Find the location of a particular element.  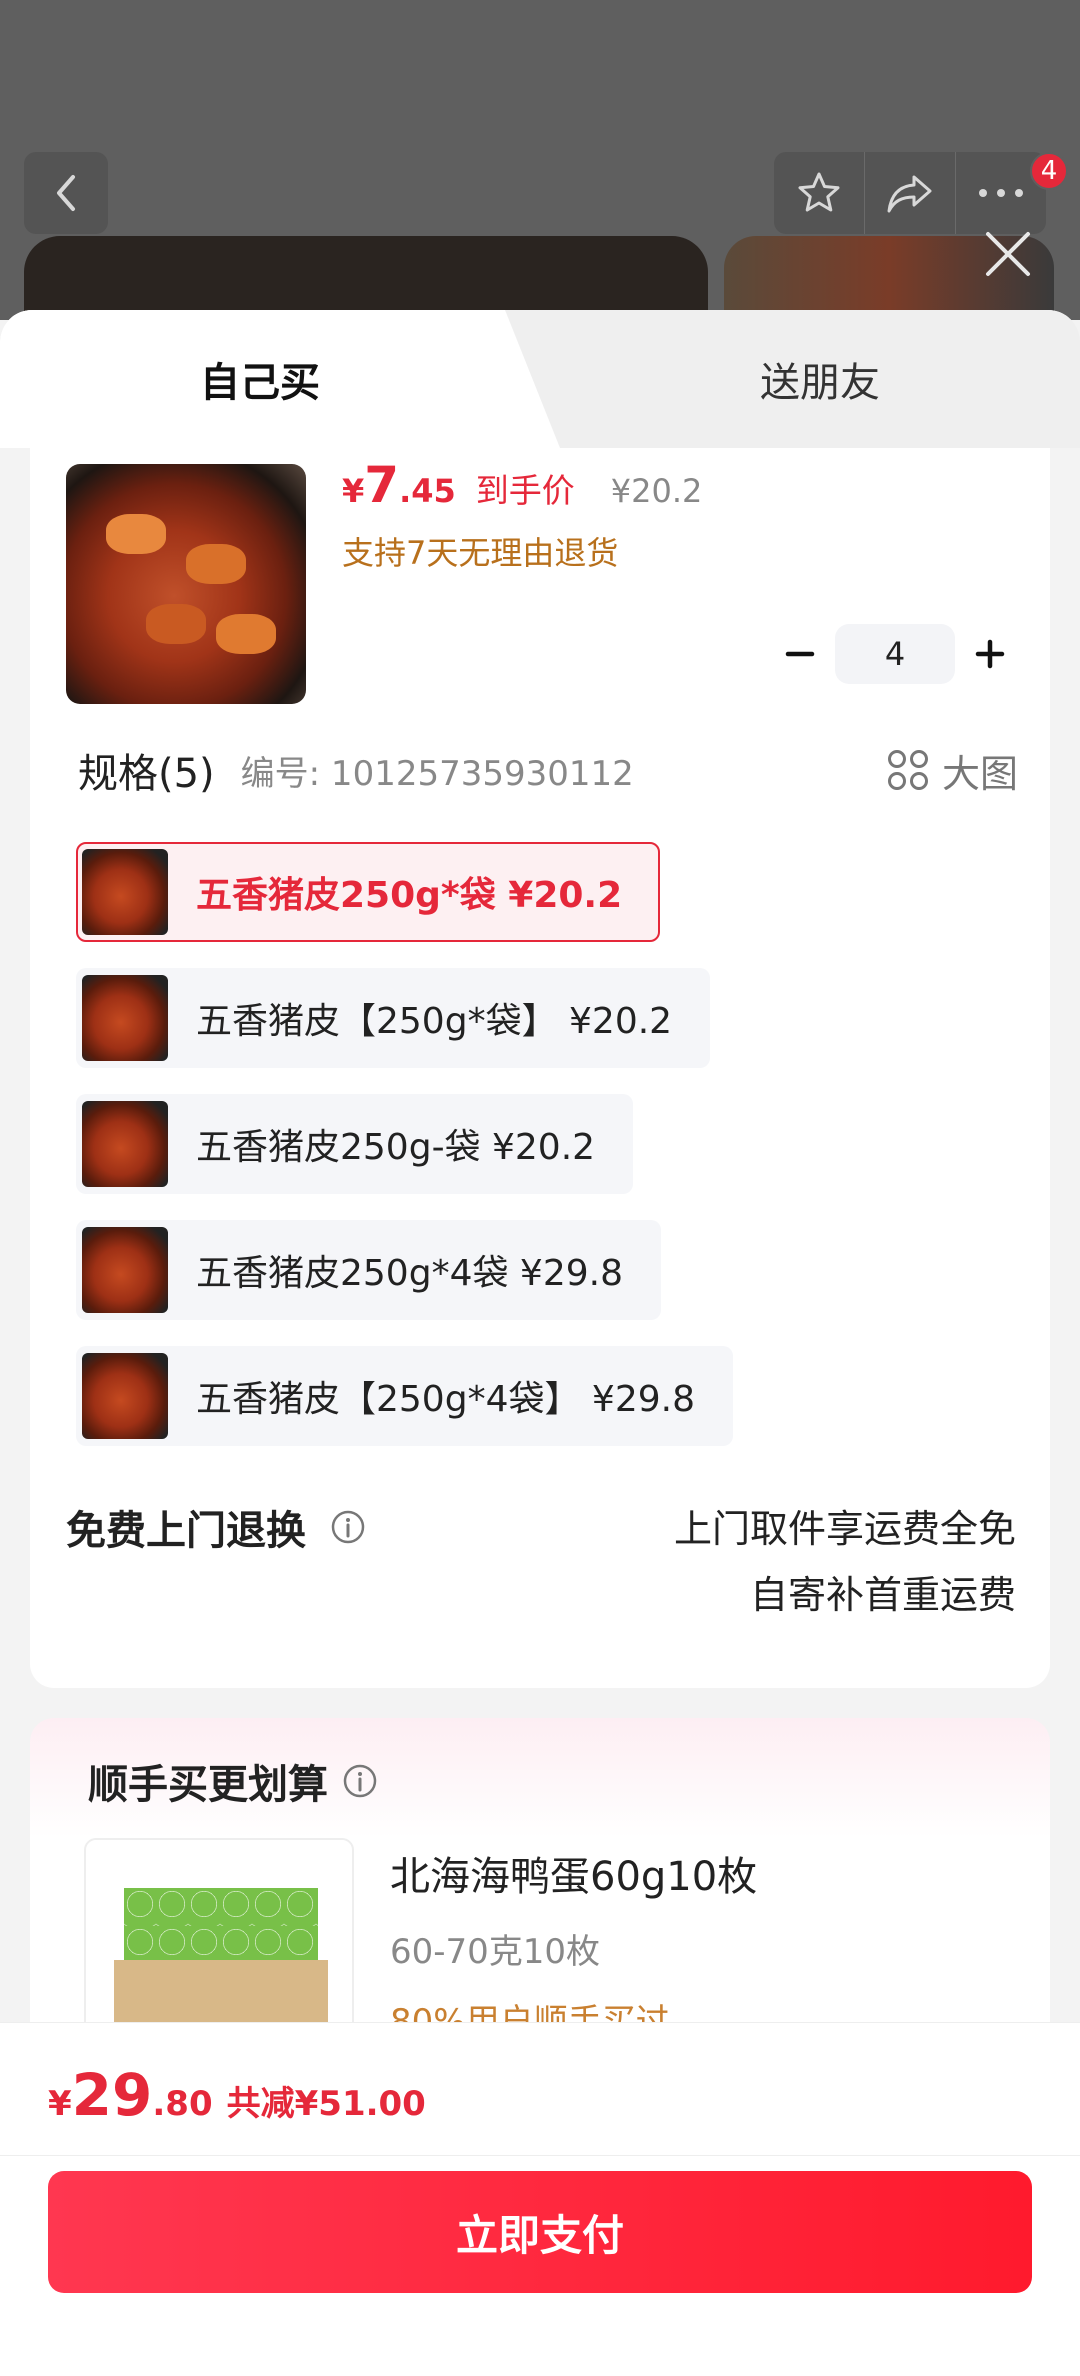

price-symbol: ¥ is located at coordinates (353, 491).